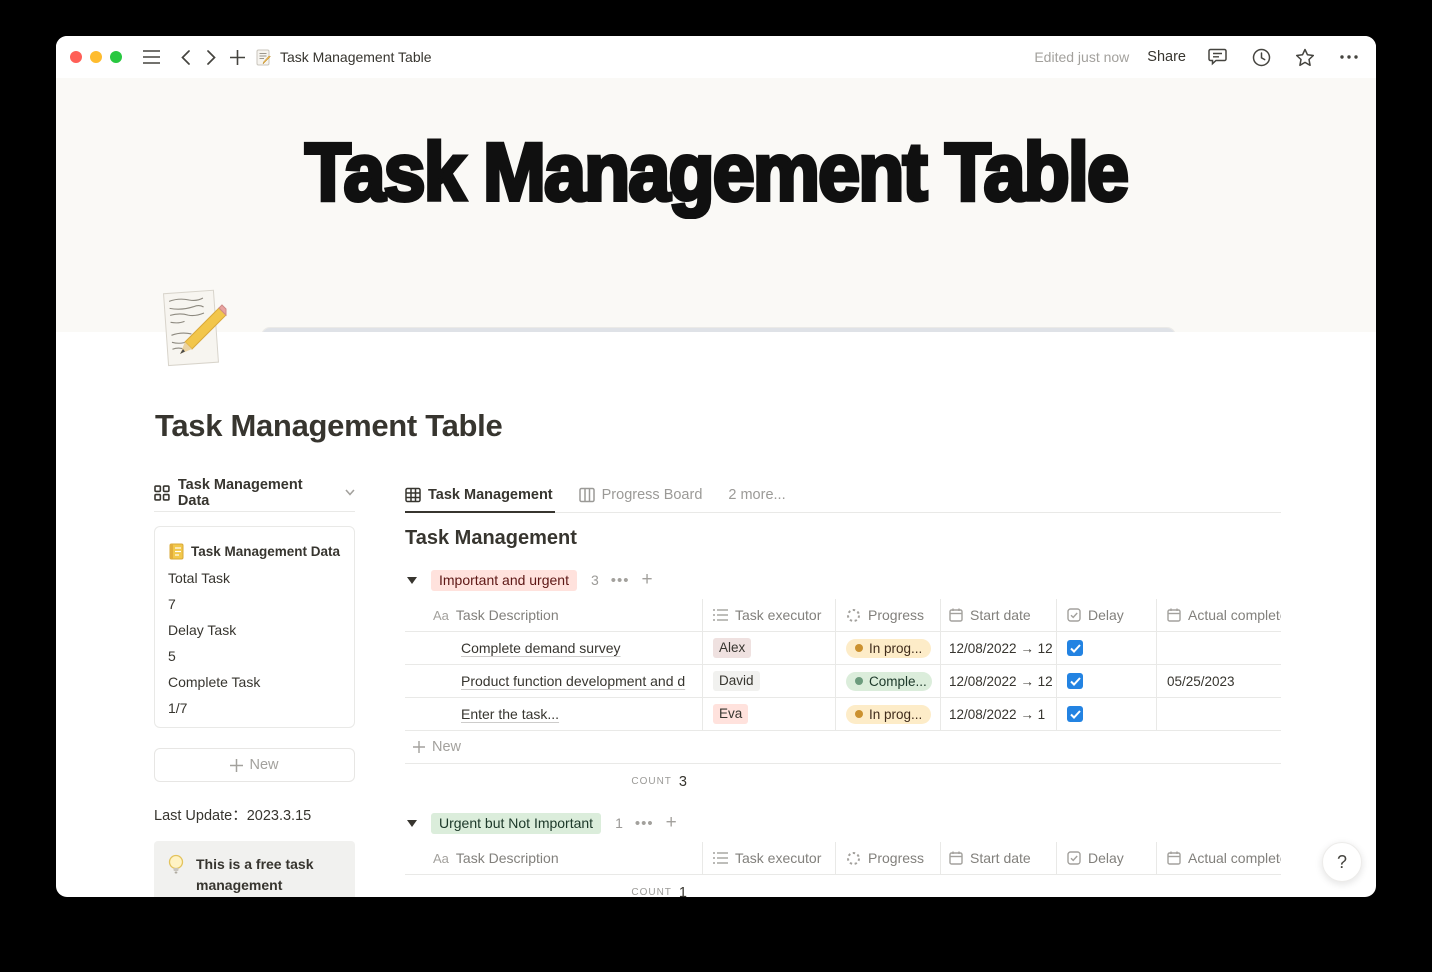 The image size is (1432, 972). I want to click on group-calculation: COUNT 1, so click(554, 886).